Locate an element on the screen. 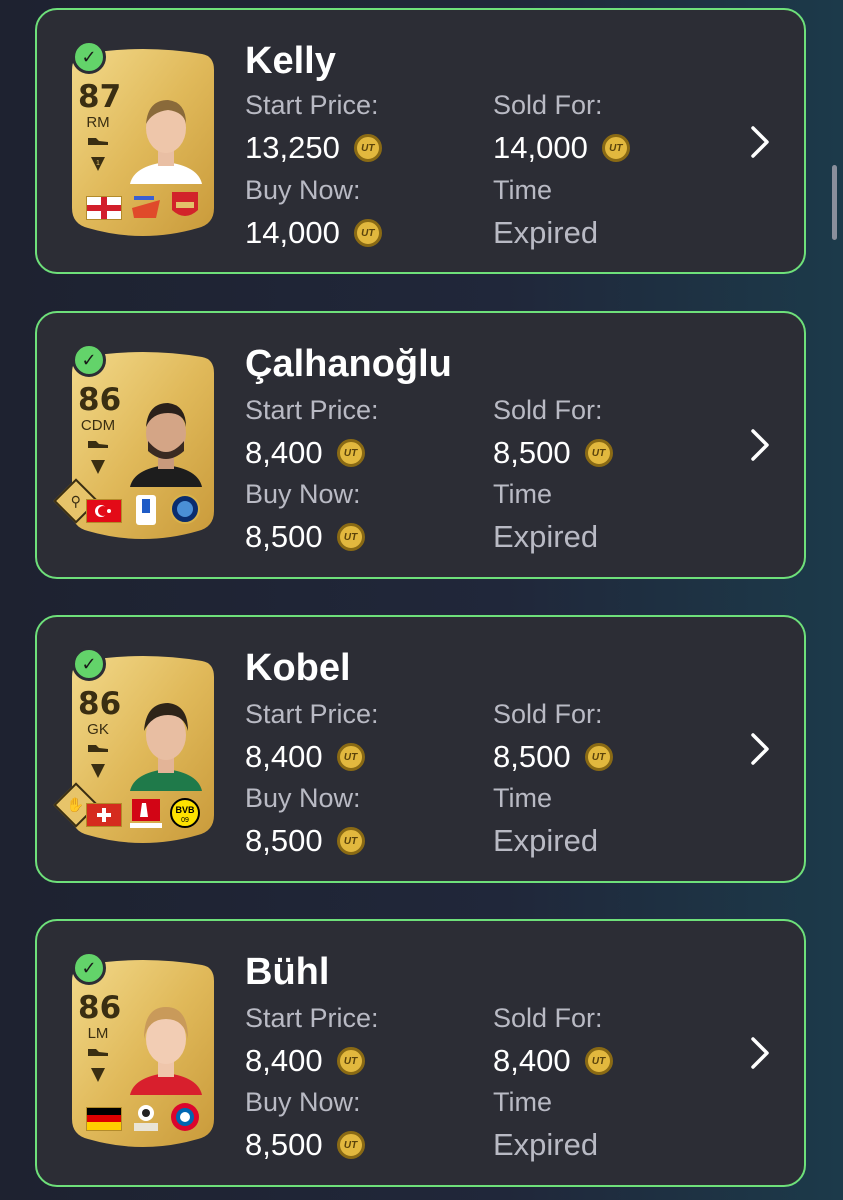  sold-for-value: 14,000 UT is located at coordinates (561, 148).